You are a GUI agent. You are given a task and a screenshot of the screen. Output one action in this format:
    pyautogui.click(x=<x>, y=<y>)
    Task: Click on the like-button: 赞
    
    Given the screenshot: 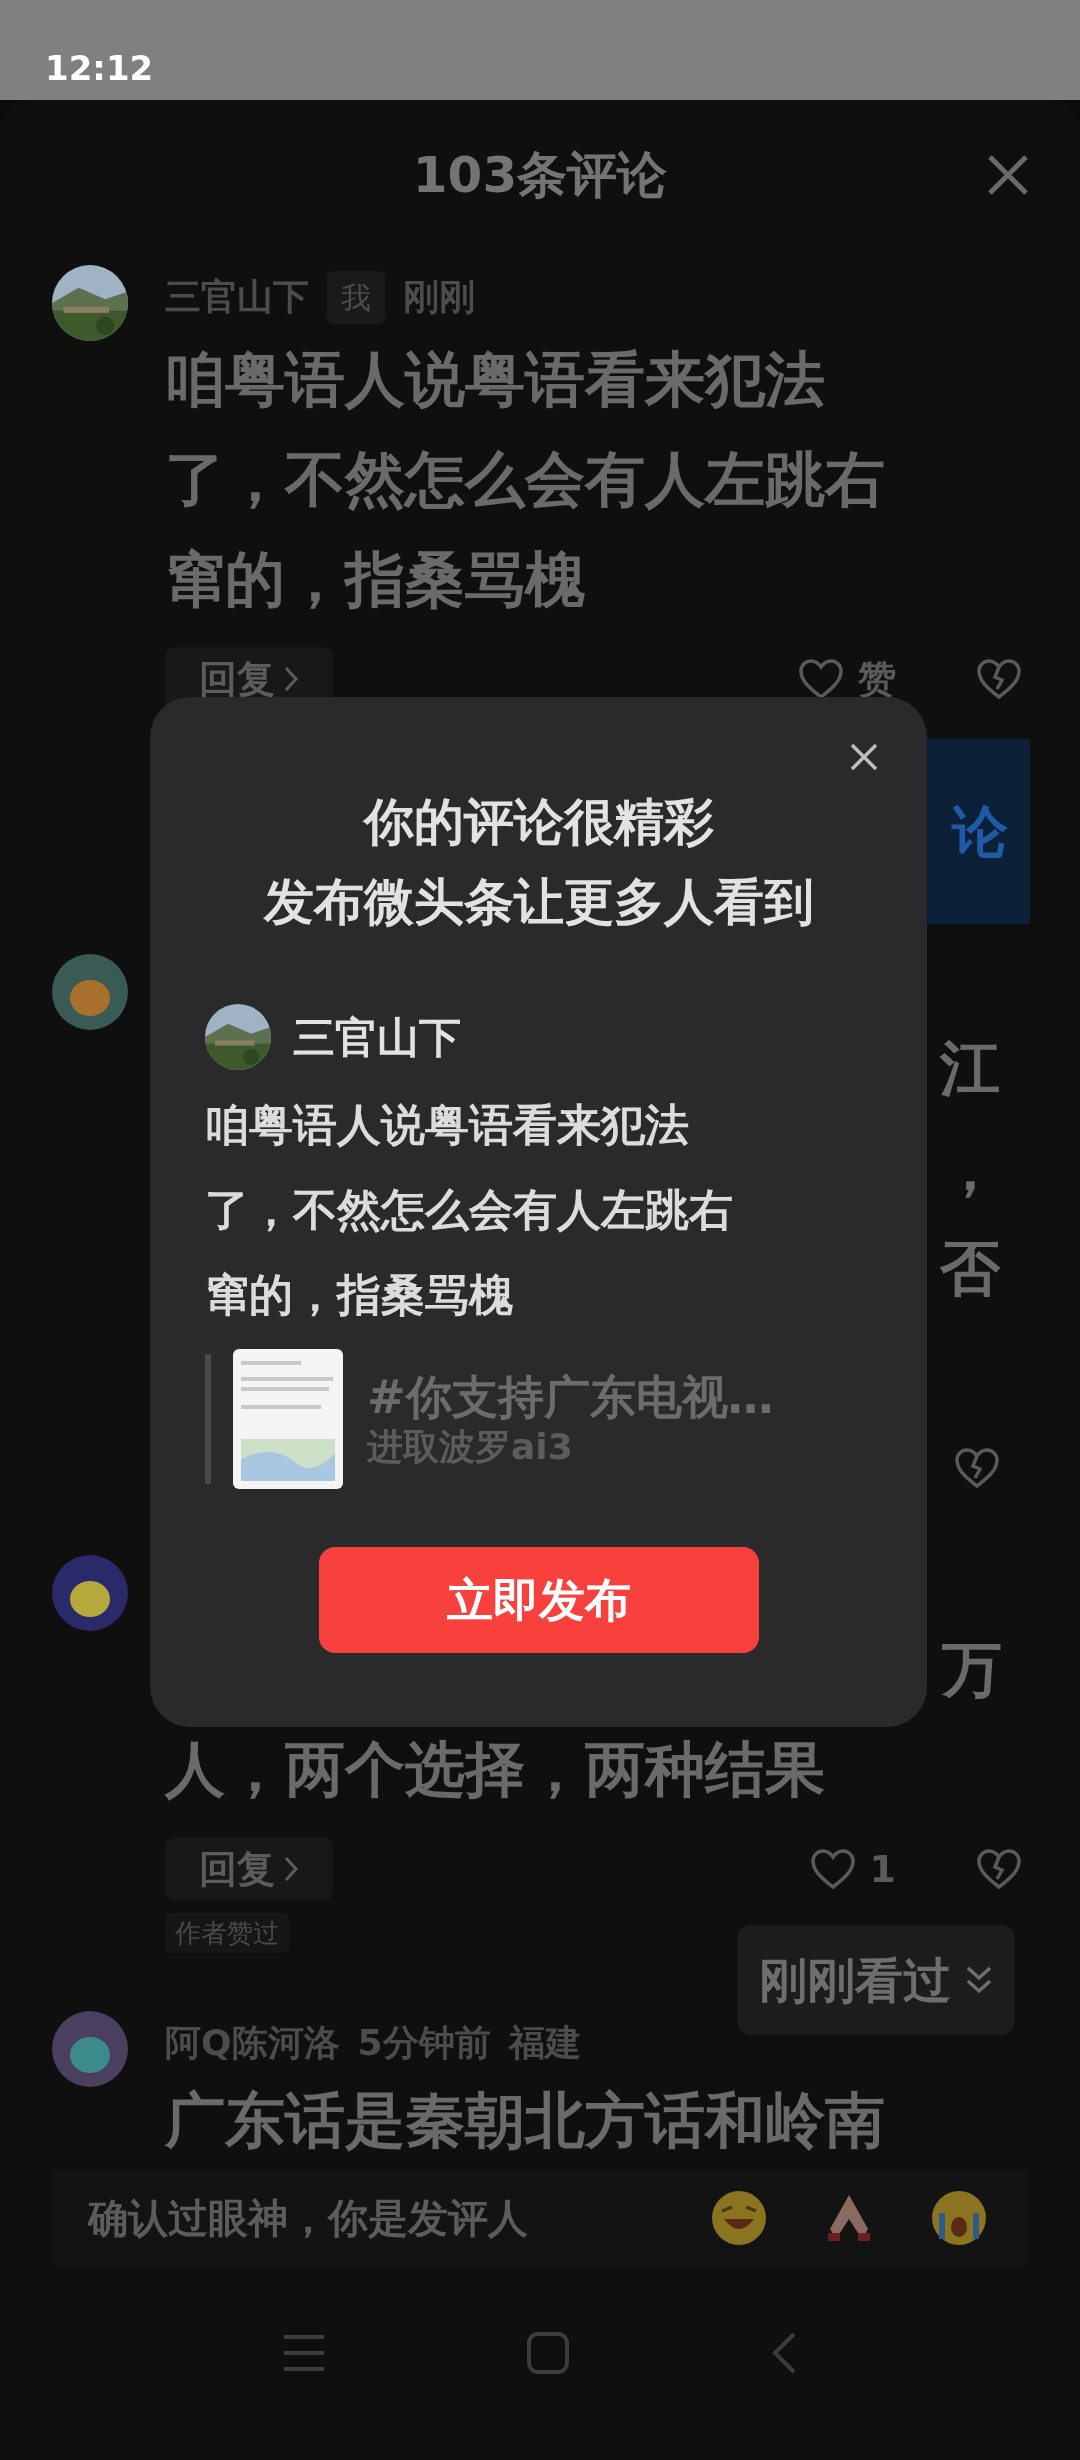 What is the action you would take?
    pyautogui.click(x=847, y=679)
    